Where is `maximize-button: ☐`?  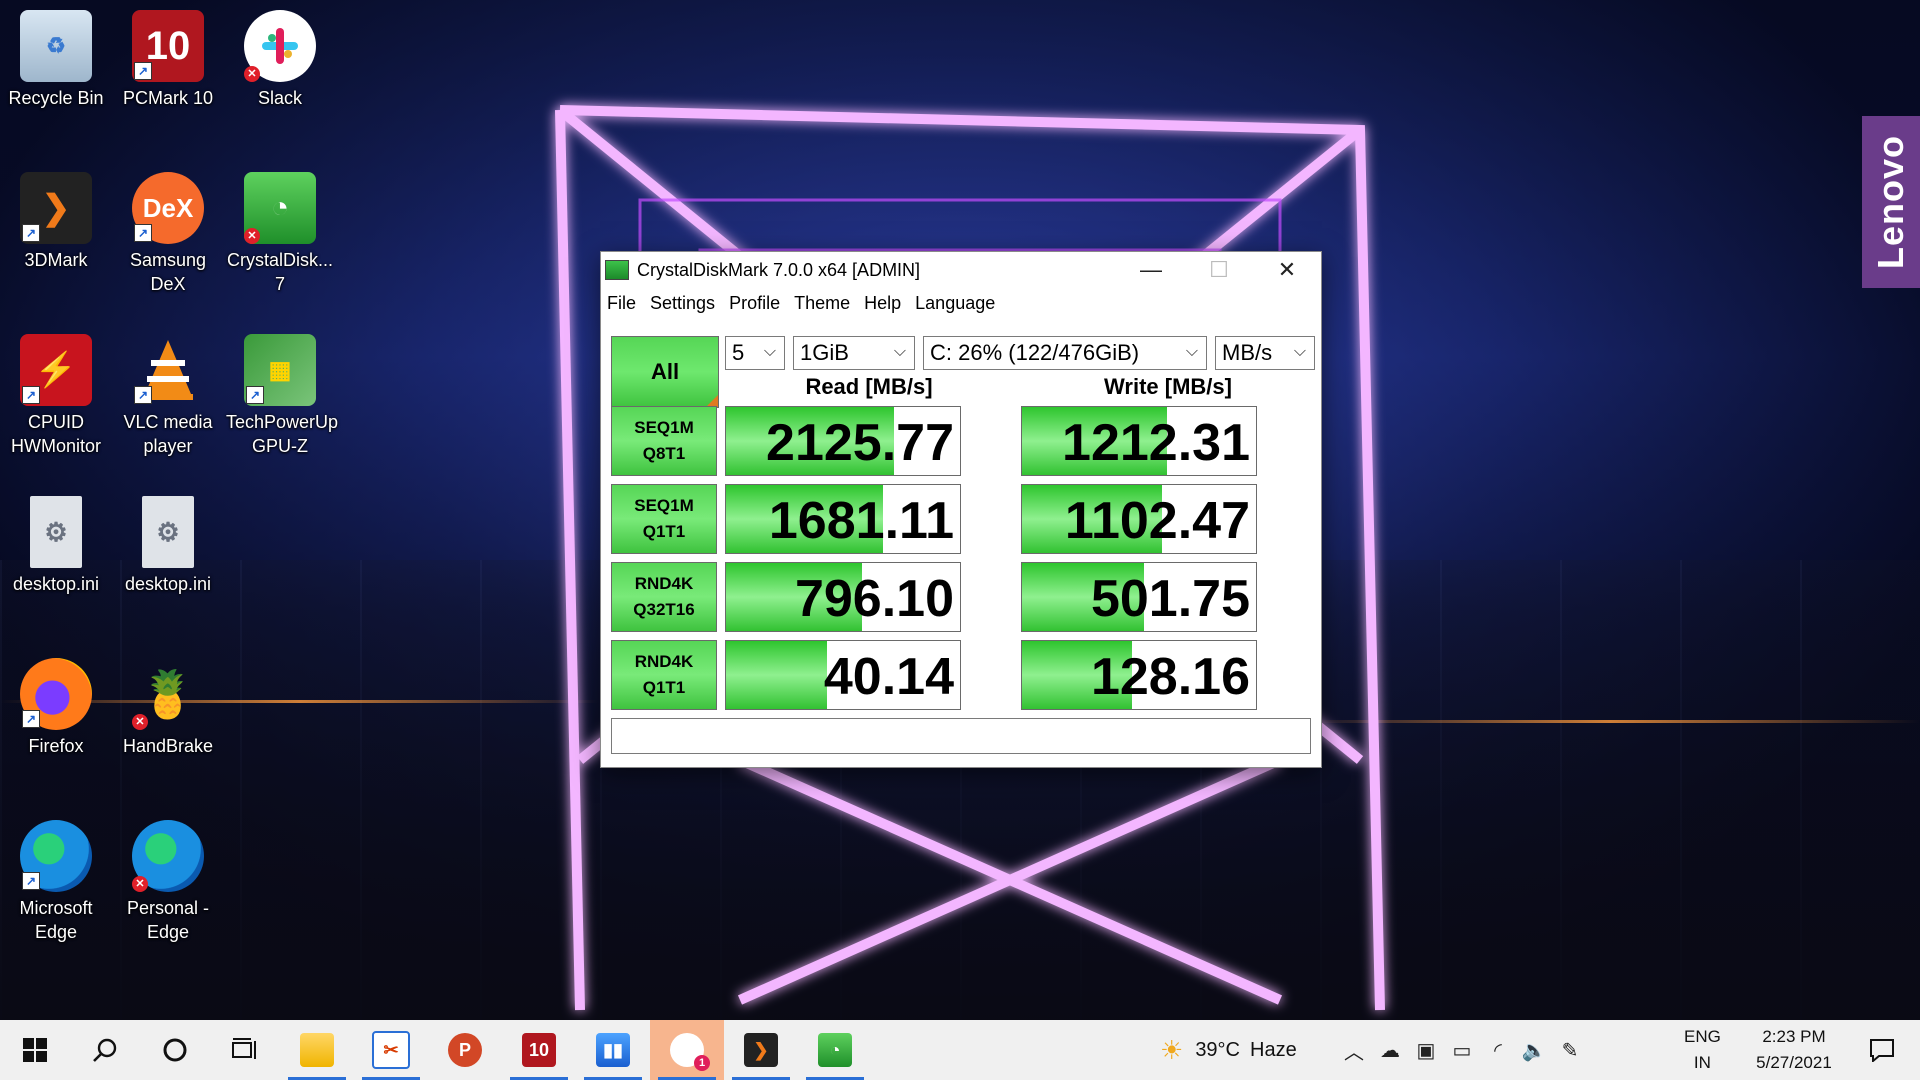 maximize-button: ☐ is located at coordinates (1219, 270).